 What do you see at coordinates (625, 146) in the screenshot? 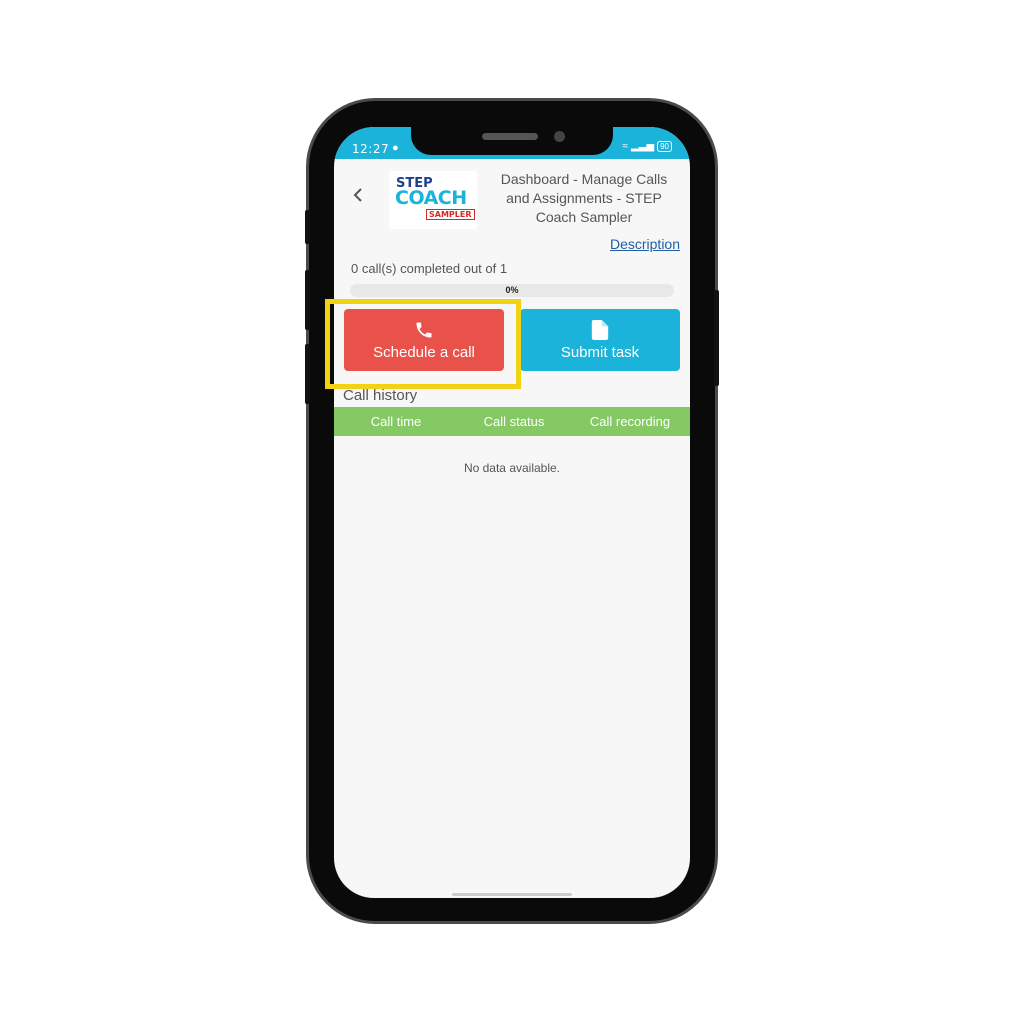
I see `wifi-icon: ≈` at bounding box center [625, 146].